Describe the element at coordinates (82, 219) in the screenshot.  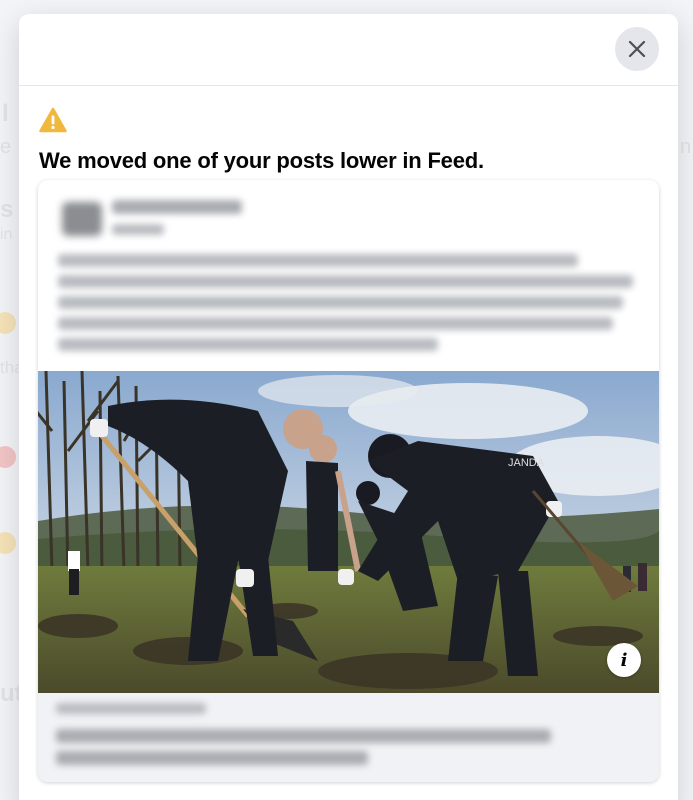
I see `author-avatar` at that location.